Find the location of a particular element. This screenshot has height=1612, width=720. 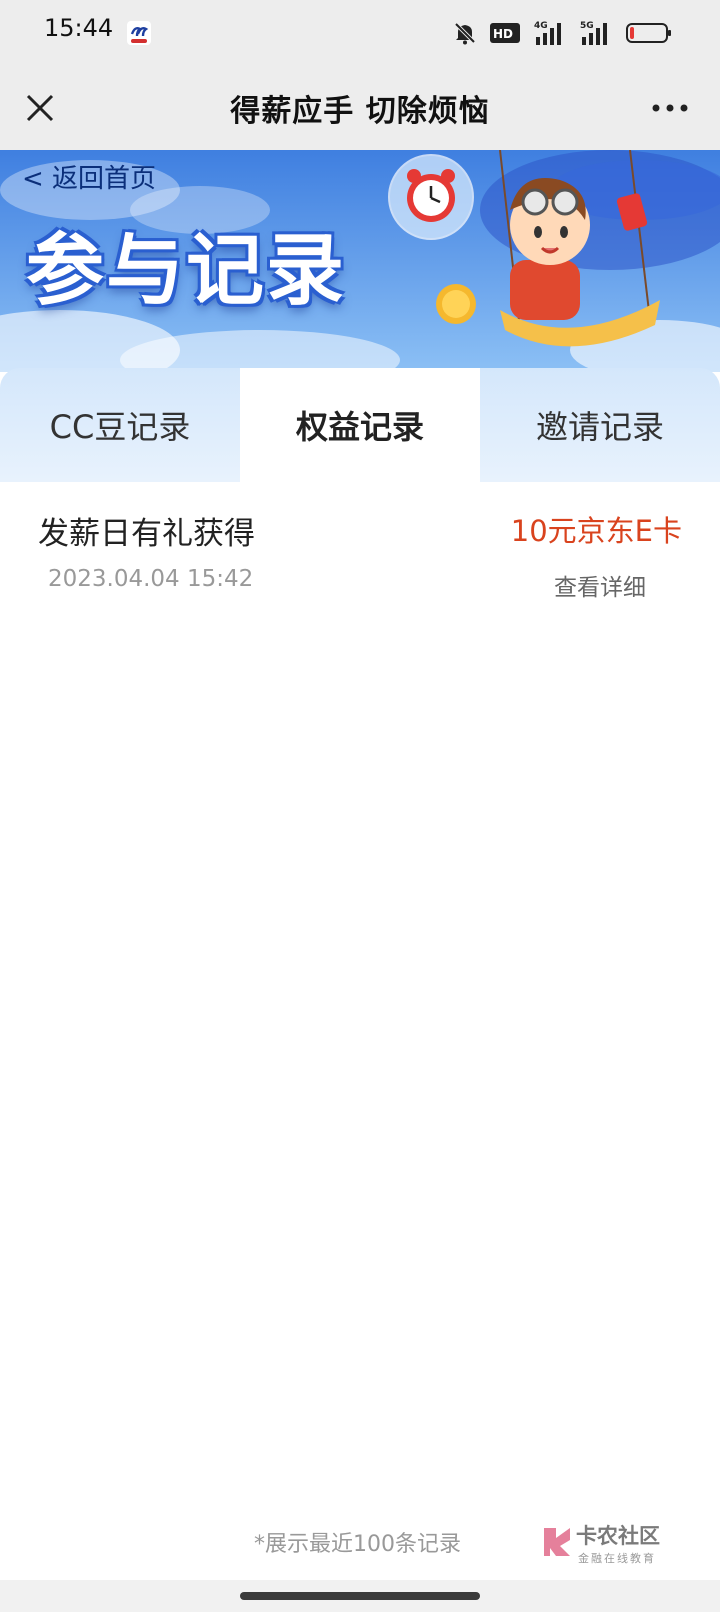

record-tabs: CC豆记录 权益记录 邀请记录 is located at coordinates (360, 425).